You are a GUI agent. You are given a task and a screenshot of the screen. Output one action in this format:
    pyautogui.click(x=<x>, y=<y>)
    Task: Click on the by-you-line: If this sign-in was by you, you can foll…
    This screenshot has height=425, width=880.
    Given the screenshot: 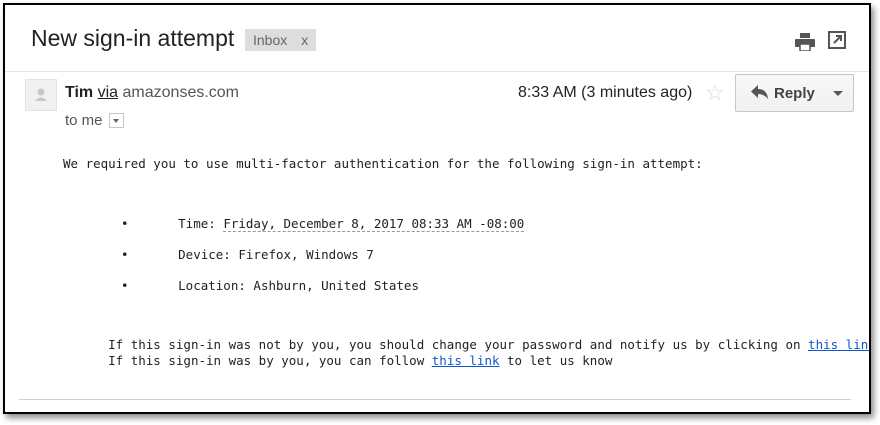 What is the action you would take?
    pyautogui.click(x=337, y=360)
    